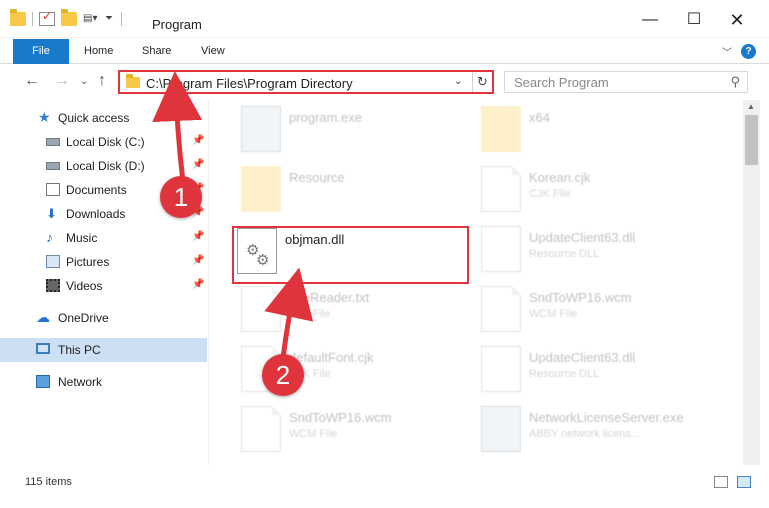 The width and height of the screenshot is (769, 508). What do you see at coordinates (62, 81) in the screenshot?
I see `forward-arrow-icon: →` at bounding box center [62, 81].